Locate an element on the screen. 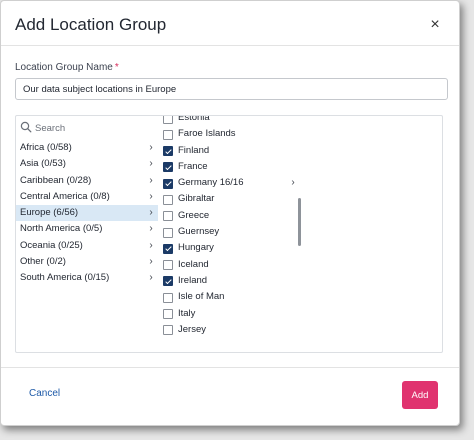 This screenshot has width=474, height=440. country-label: Finland is located at coordinates (194, 150).